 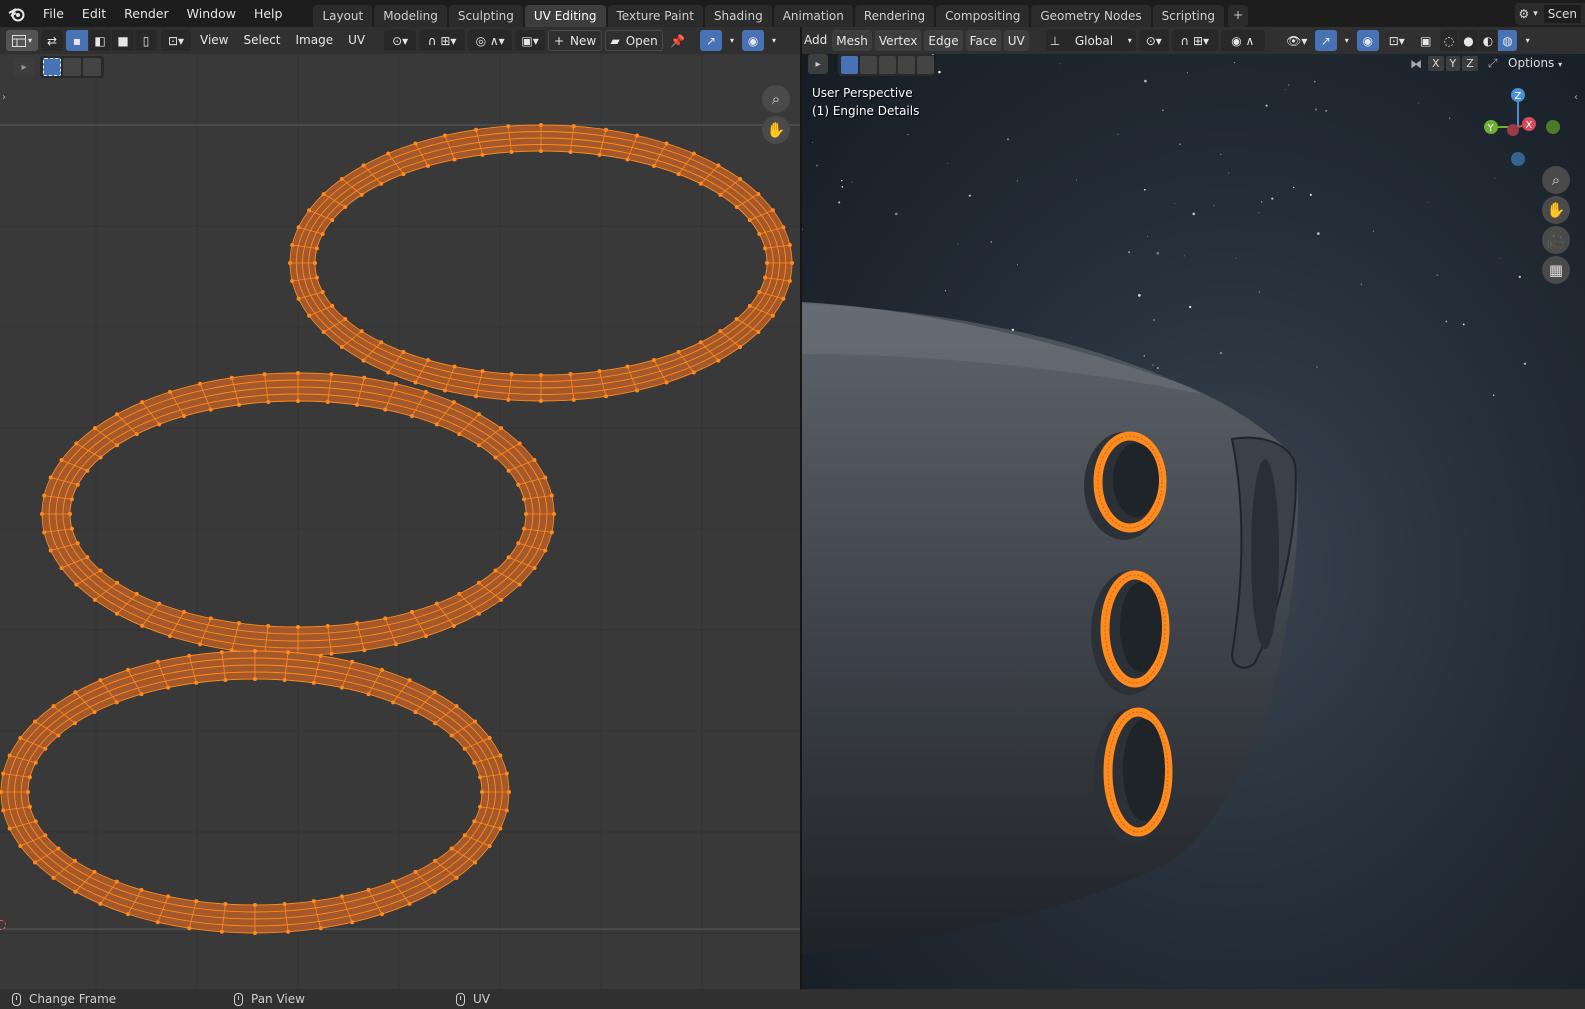 I want to click on tab-shading: Shading, so click(x=738, y=16).